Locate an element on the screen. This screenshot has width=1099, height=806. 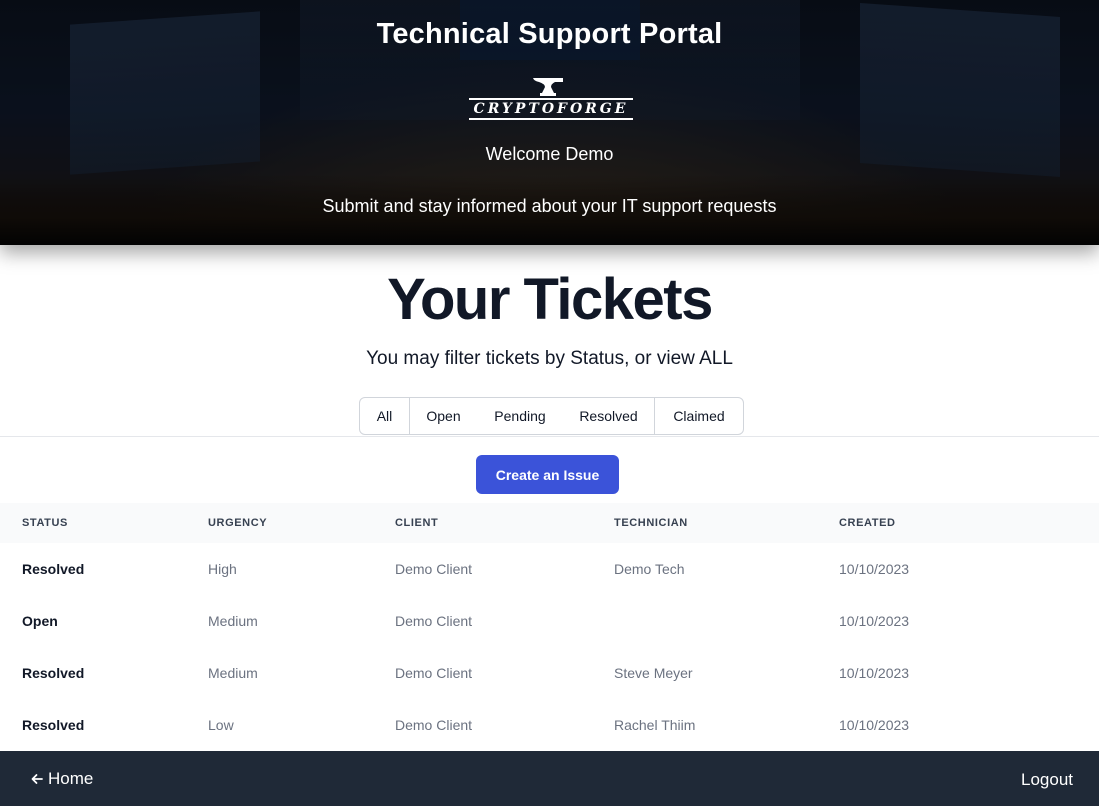
column-header-status: STATUS is located at coordinates (45, 523).